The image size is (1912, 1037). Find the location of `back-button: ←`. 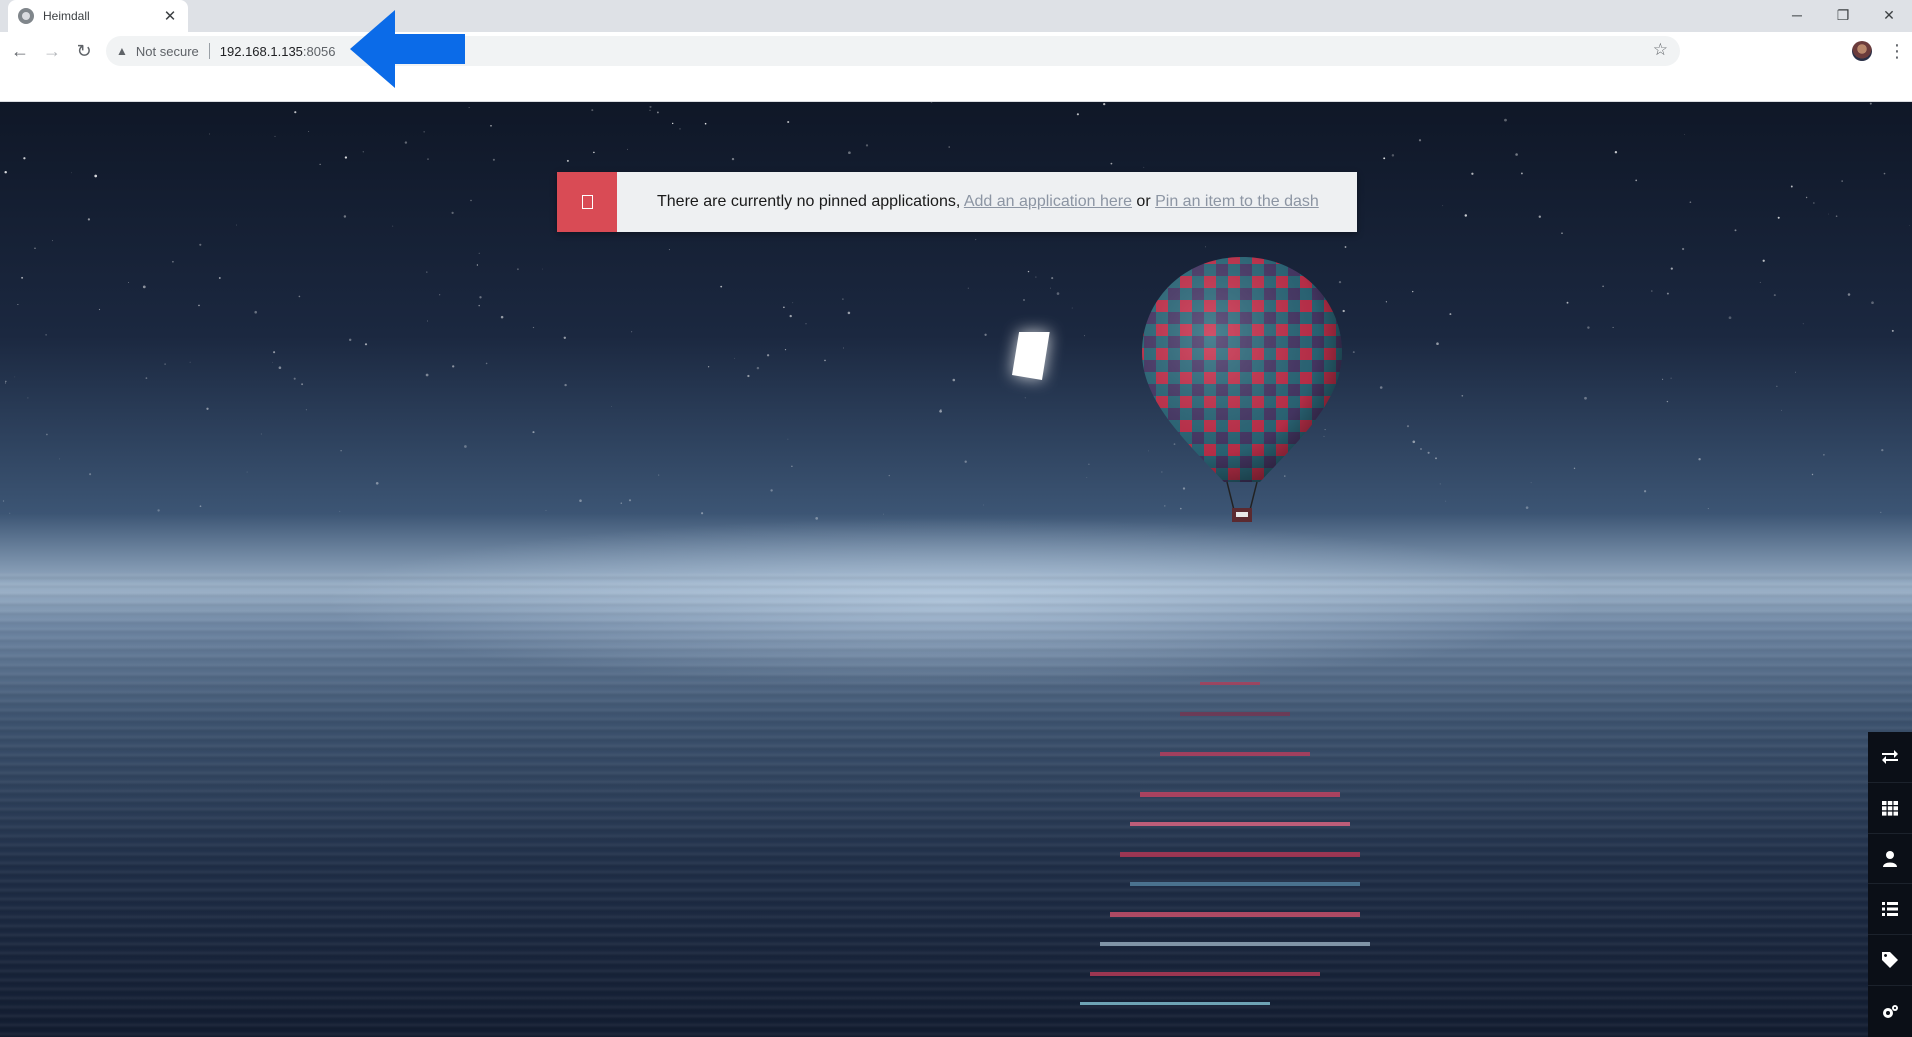

back-button: ← is located at coordinates (20, 51).